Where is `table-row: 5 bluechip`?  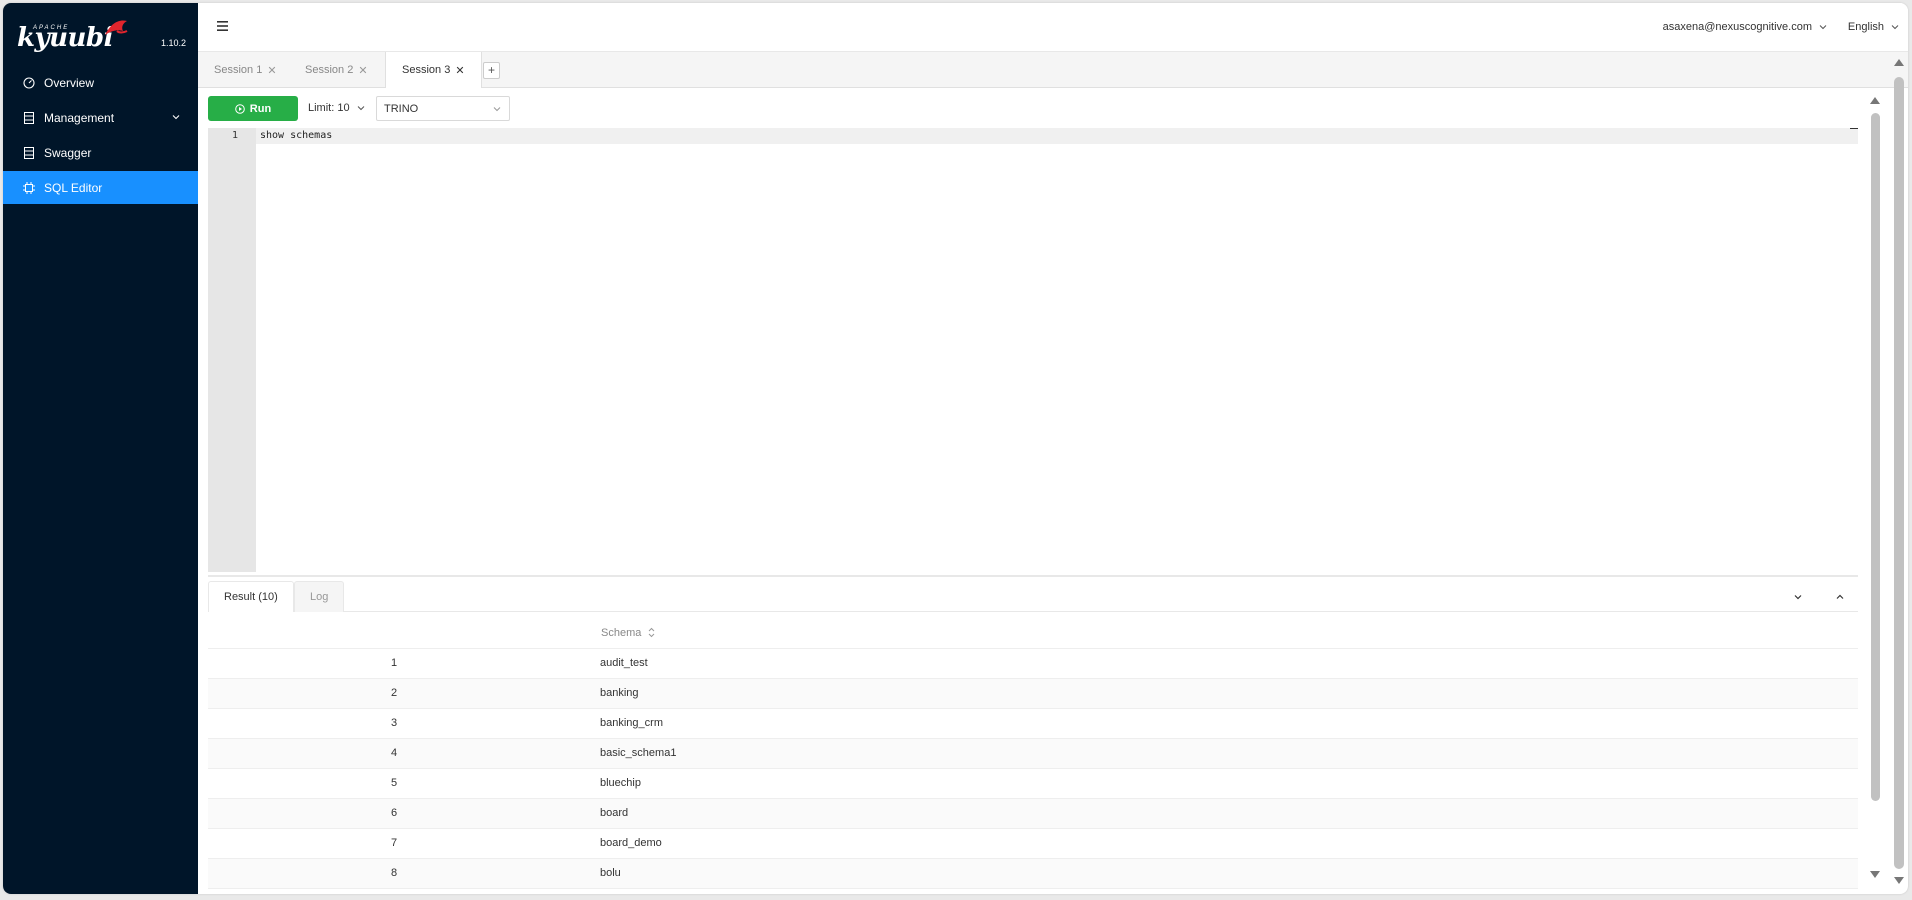
table-row: 5 bluechip is located at coordinates (1033, 783).